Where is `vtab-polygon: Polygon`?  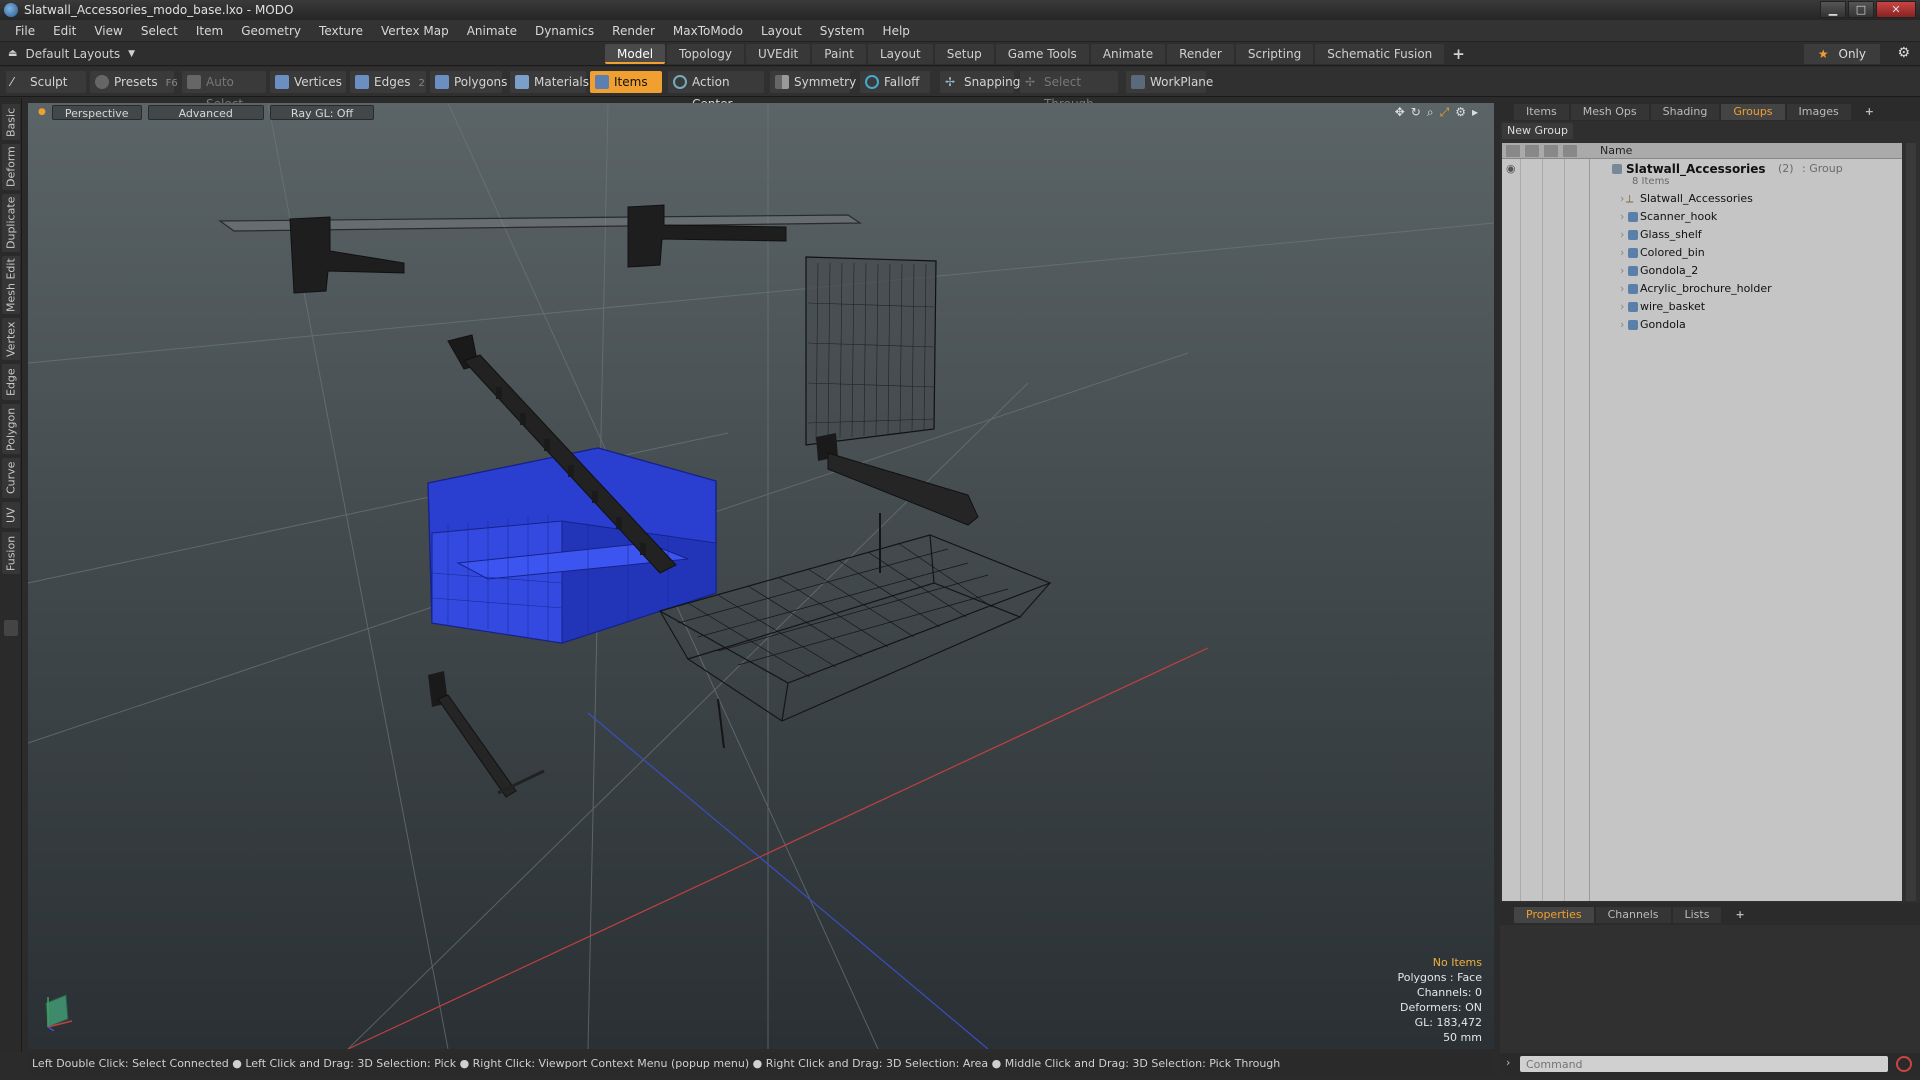 vtab-polygon: Polygon is located at coordinates (11, 429).